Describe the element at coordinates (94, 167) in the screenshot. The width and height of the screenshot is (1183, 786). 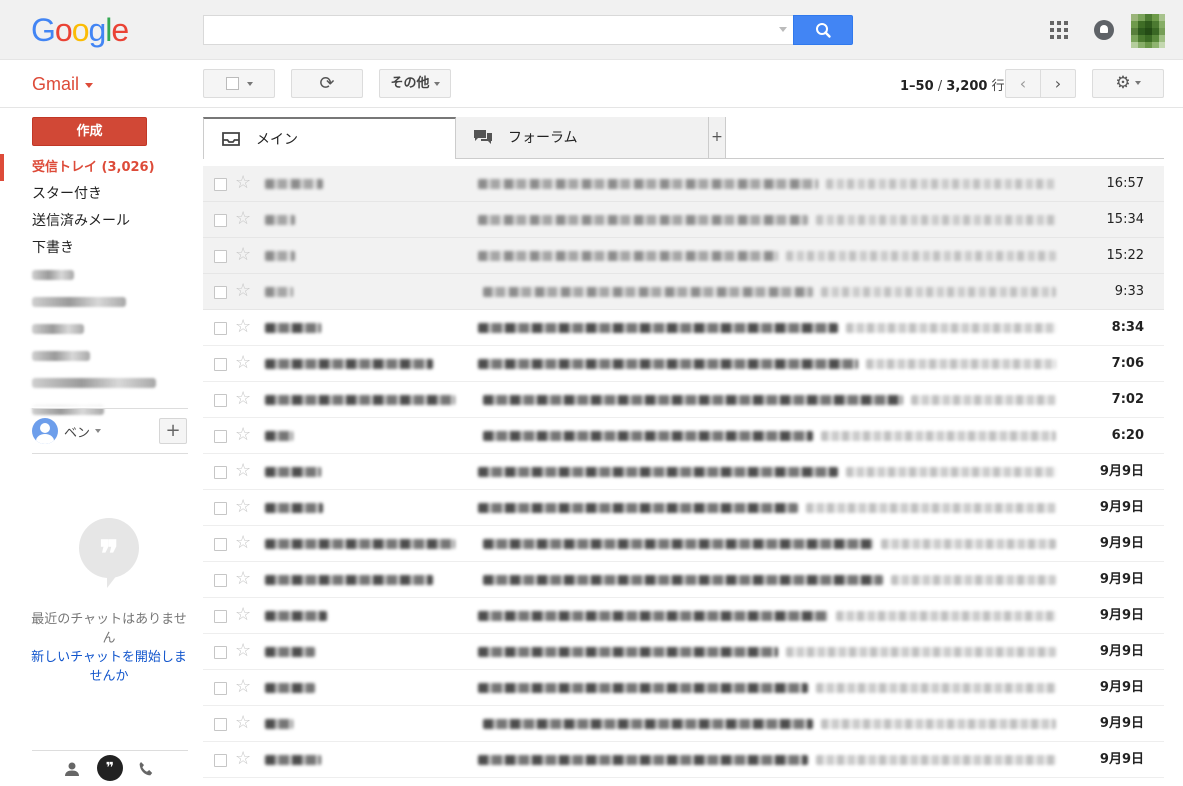
I see `sidebar-item-inbox: 受信トレイ (3,026)` at that location.